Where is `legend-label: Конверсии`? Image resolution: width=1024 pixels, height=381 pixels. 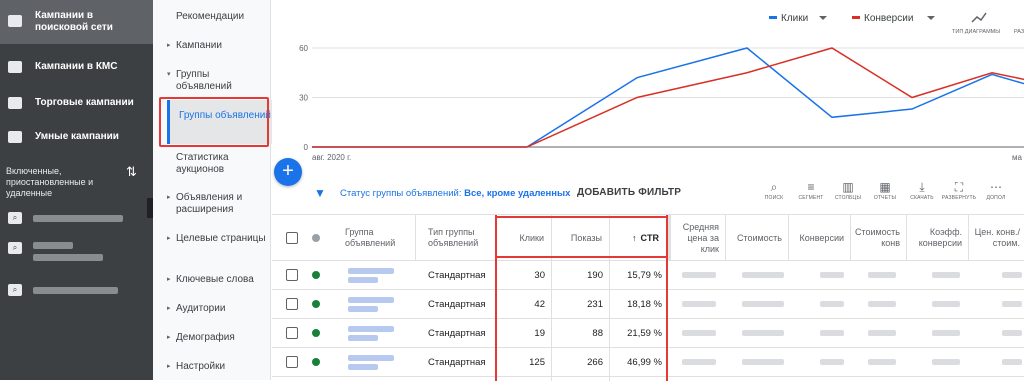 legend-label: Конверсии is located at coordinates (888, 18).